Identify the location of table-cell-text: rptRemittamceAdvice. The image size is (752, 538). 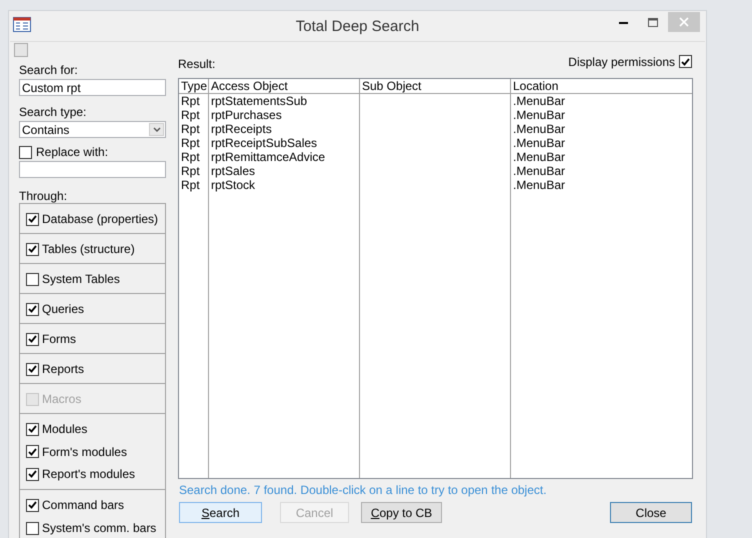
(268, 157).